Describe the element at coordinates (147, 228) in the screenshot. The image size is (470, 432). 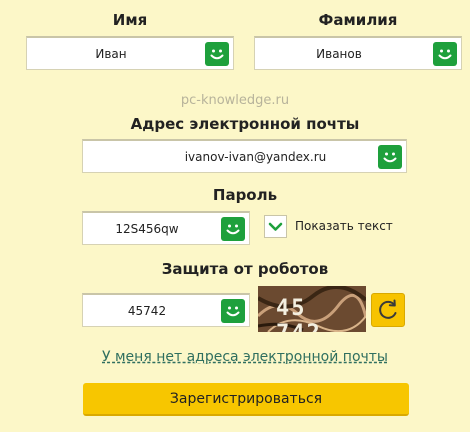
I see `password-input` at that location.